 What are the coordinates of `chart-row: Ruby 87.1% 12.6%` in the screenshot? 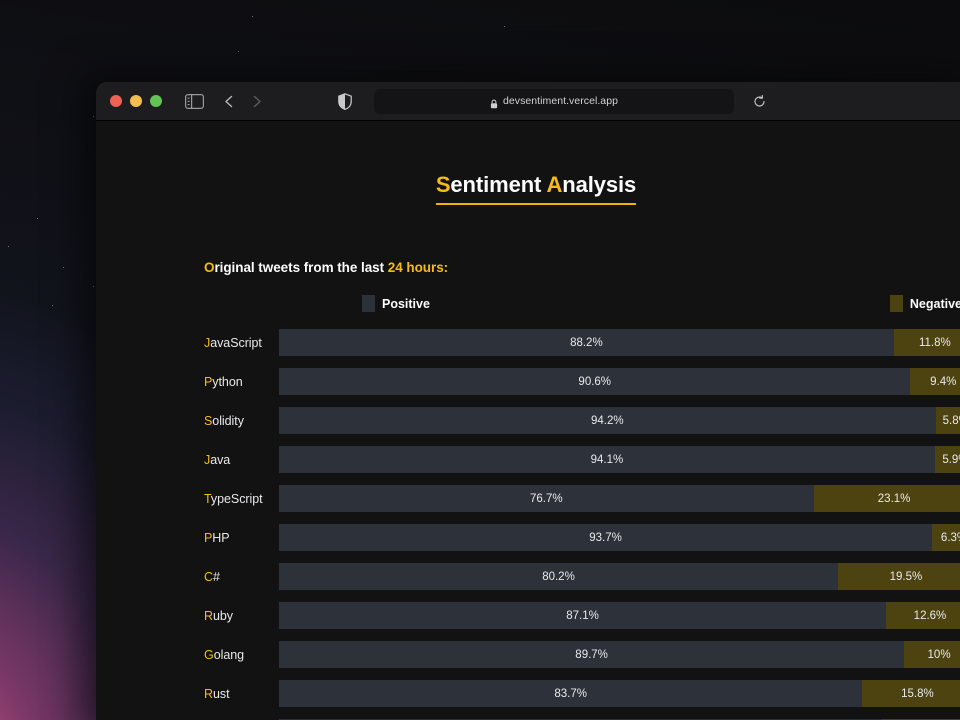 It's located at (528, 615).